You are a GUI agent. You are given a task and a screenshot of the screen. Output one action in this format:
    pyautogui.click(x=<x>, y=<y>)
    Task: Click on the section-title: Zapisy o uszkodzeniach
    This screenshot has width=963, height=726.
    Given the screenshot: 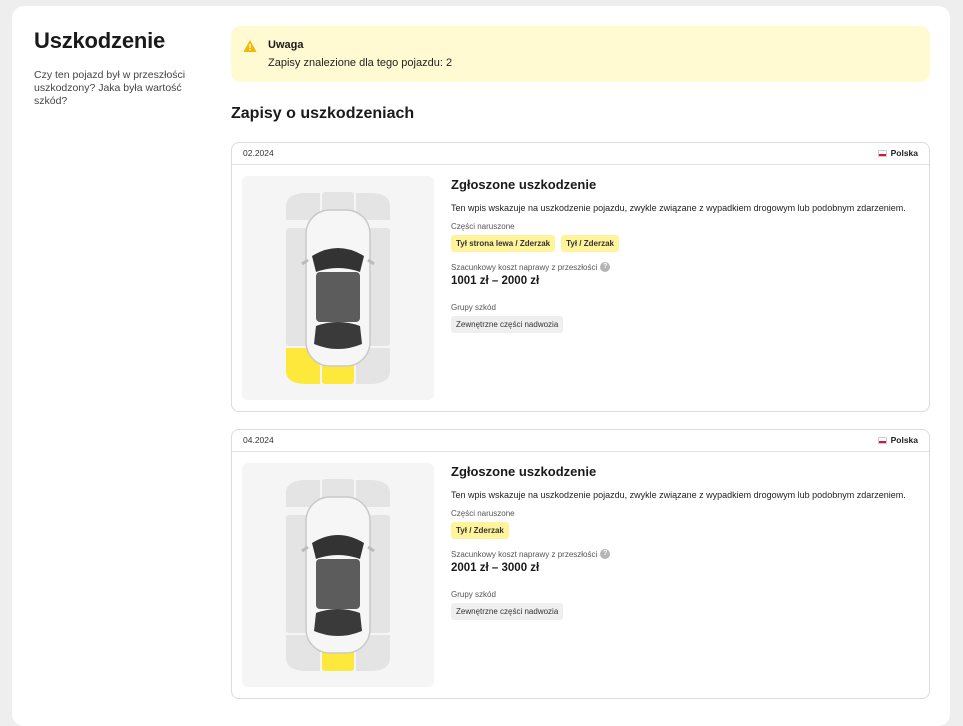 What is the action you would take?
    pyautogui.click(x=323, y=113)
    